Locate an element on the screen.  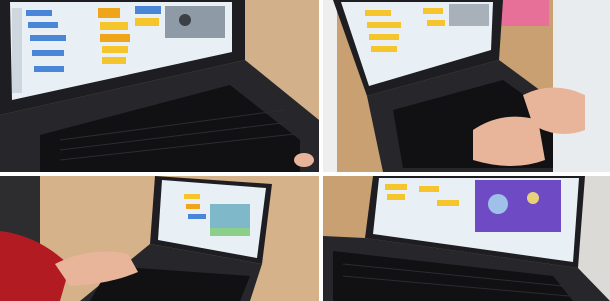
pencil-case is located at coordinates (525, 13).